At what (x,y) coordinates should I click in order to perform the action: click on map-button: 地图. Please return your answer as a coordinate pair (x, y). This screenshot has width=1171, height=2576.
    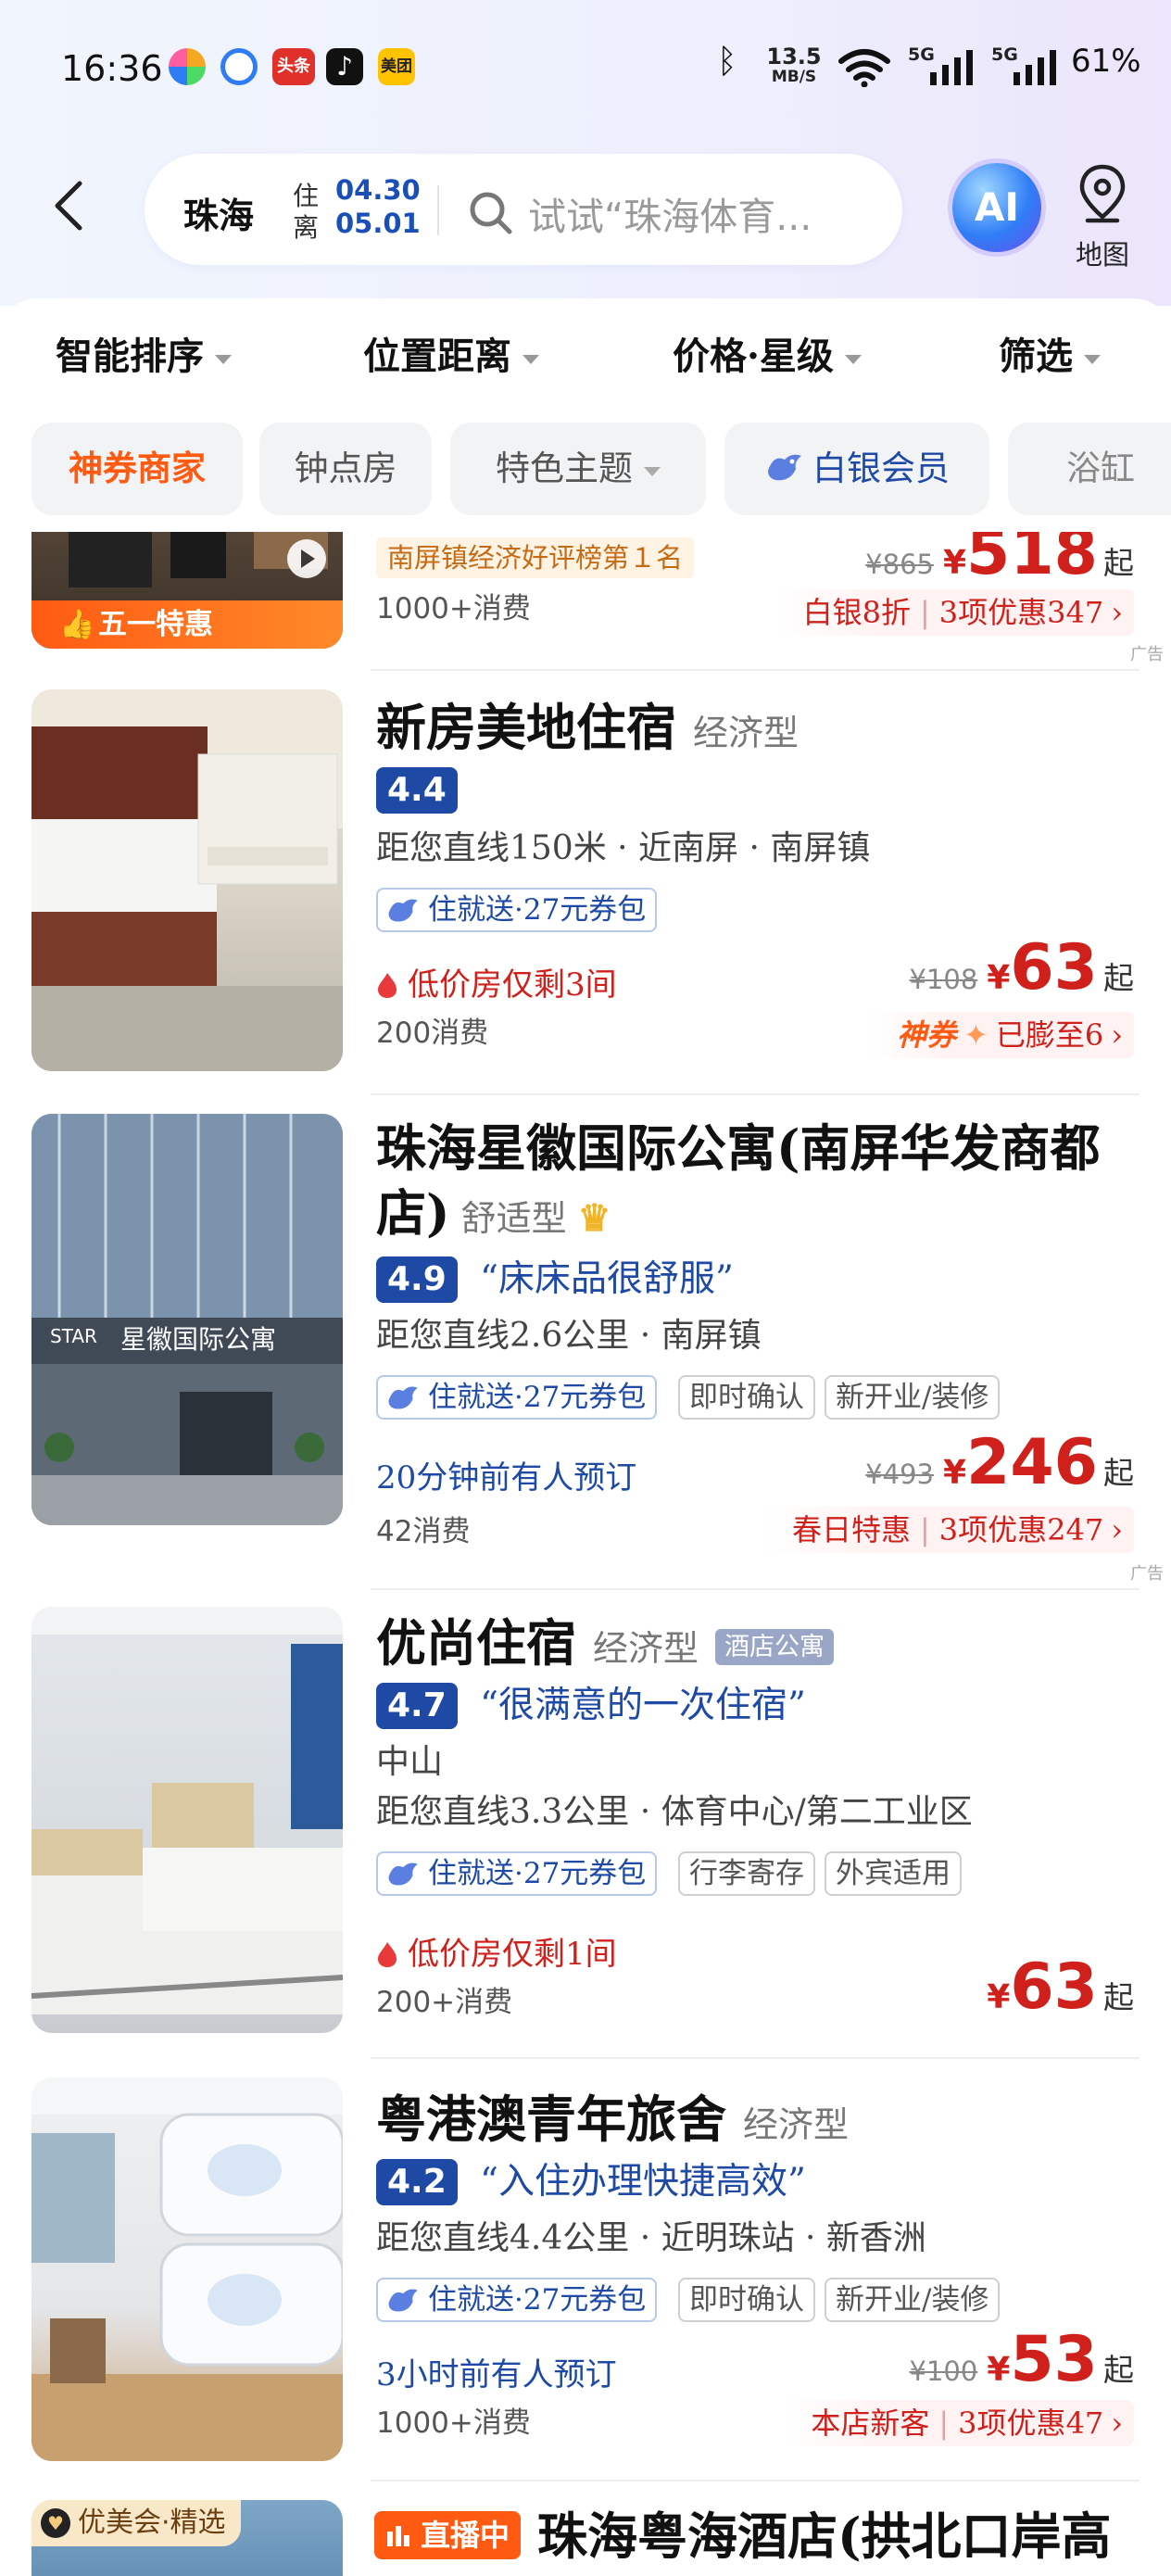
    Looking at the image, I should click on (1103, 218).